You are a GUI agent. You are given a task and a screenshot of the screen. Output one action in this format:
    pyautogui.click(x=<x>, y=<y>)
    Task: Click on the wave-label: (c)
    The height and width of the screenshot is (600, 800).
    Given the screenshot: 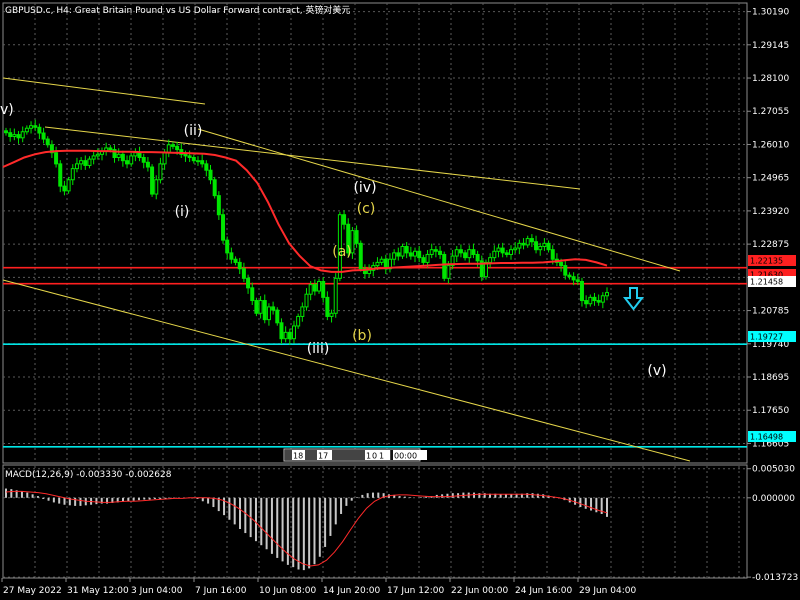 What is the action you would take?
    pyautogui.click(x=366, y=209)
    